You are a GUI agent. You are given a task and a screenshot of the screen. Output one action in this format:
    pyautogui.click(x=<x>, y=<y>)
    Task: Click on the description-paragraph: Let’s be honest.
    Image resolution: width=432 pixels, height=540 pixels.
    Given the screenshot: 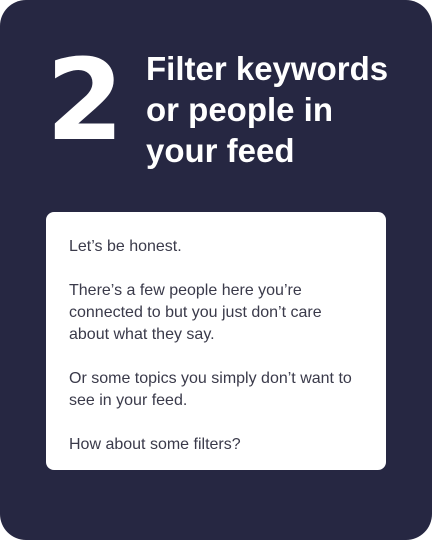 What is the action you would take?
    pyautogui.click(x=125, y=246)
    